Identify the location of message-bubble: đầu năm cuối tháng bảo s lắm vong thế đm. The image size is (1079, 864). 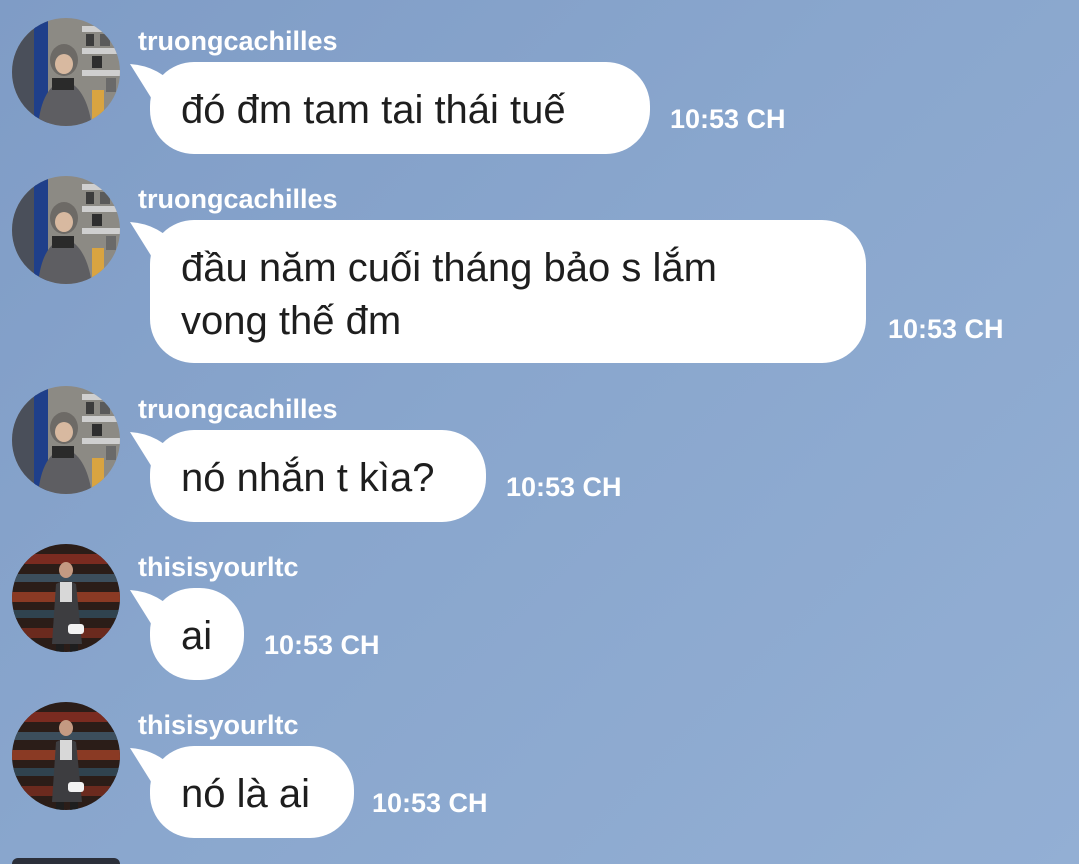
(498, 291).